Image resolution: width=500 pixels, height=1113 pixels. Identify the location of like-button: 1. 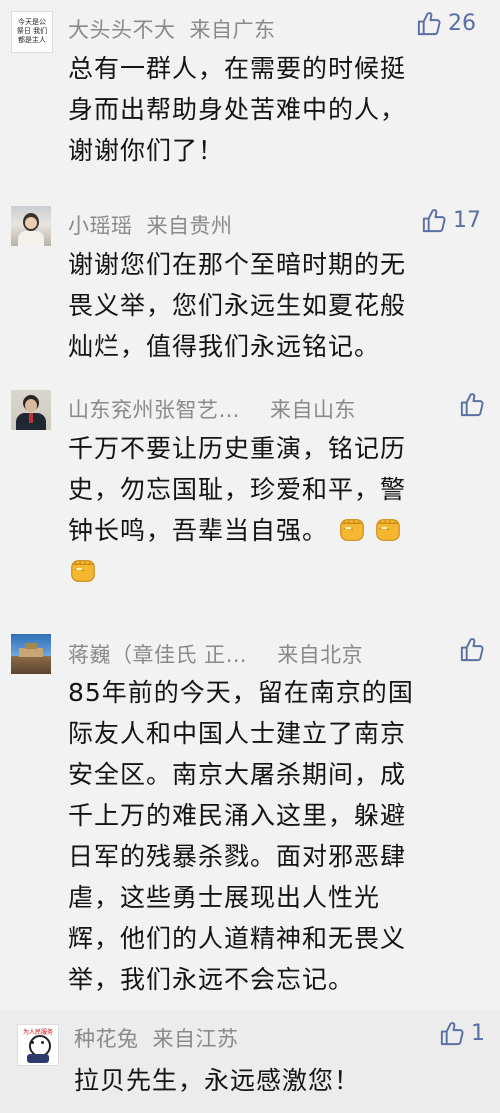
(461, 1033).